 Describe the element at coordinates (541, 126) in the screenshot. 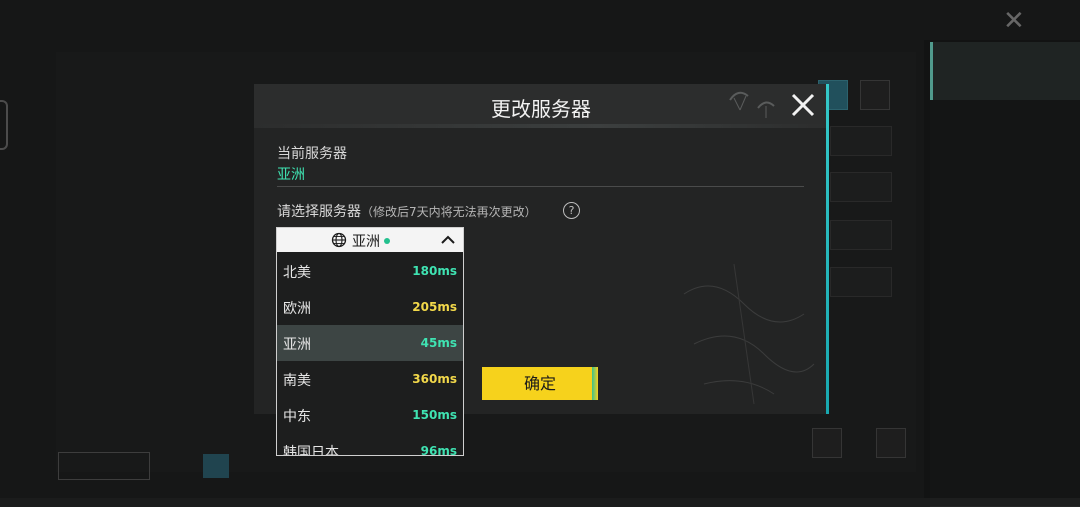

I see `header-divider` at that location.